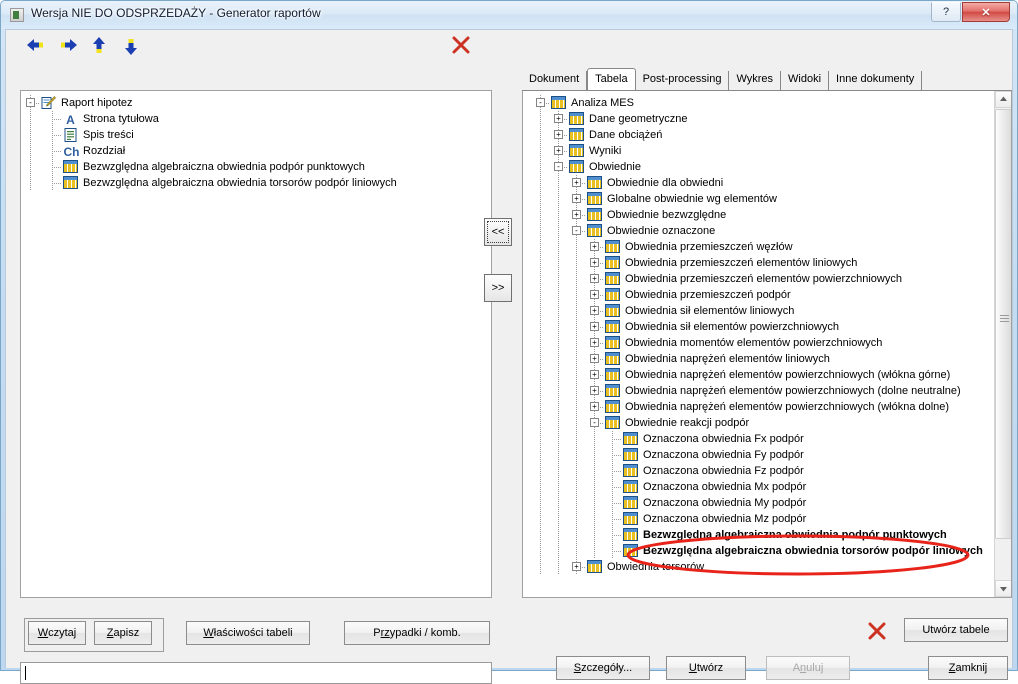 The image size is (1018, 684). Describe the element at coordinates (1003, 99) in the screenshot. I see `scroll-up-button` at that location.